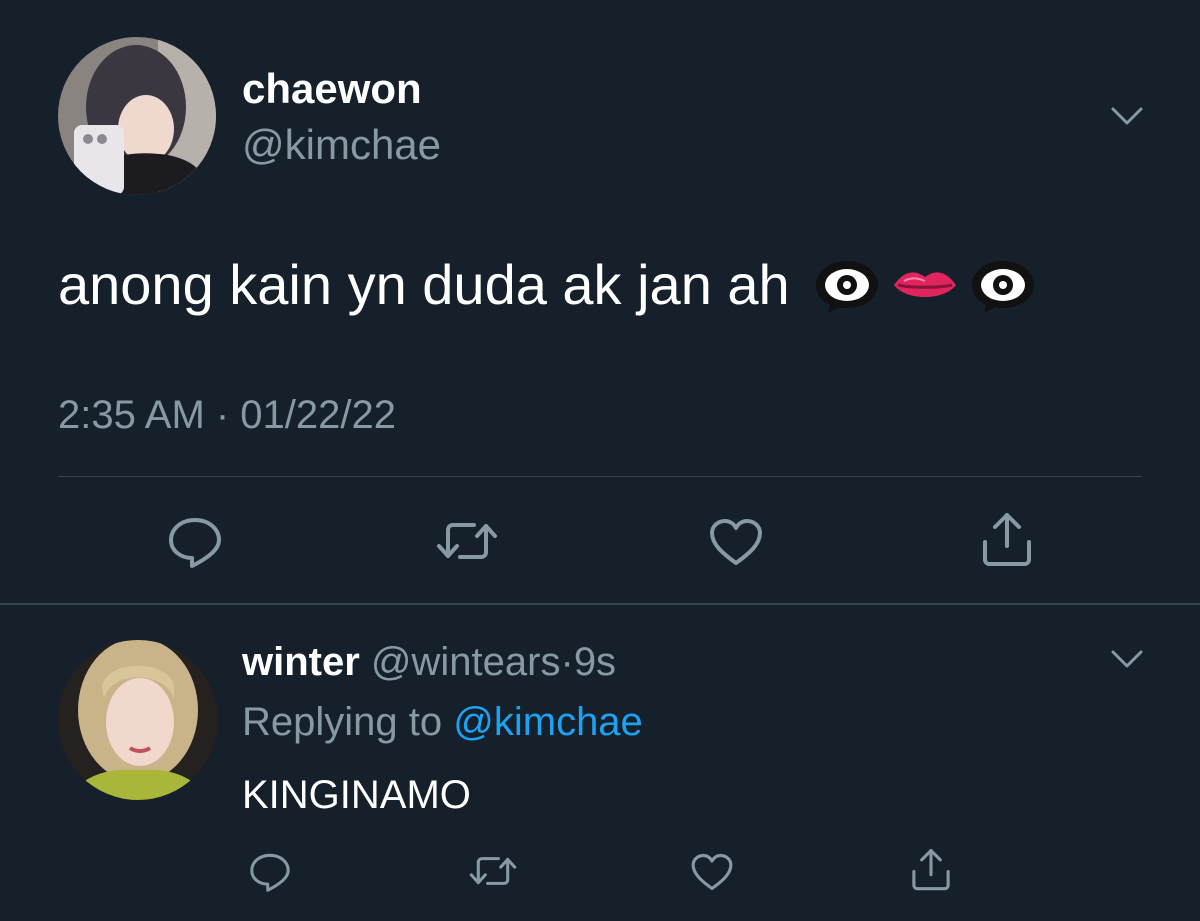  I want to click on tweet-text: anong kain yn duda ak jan ah, so click(548, 285).